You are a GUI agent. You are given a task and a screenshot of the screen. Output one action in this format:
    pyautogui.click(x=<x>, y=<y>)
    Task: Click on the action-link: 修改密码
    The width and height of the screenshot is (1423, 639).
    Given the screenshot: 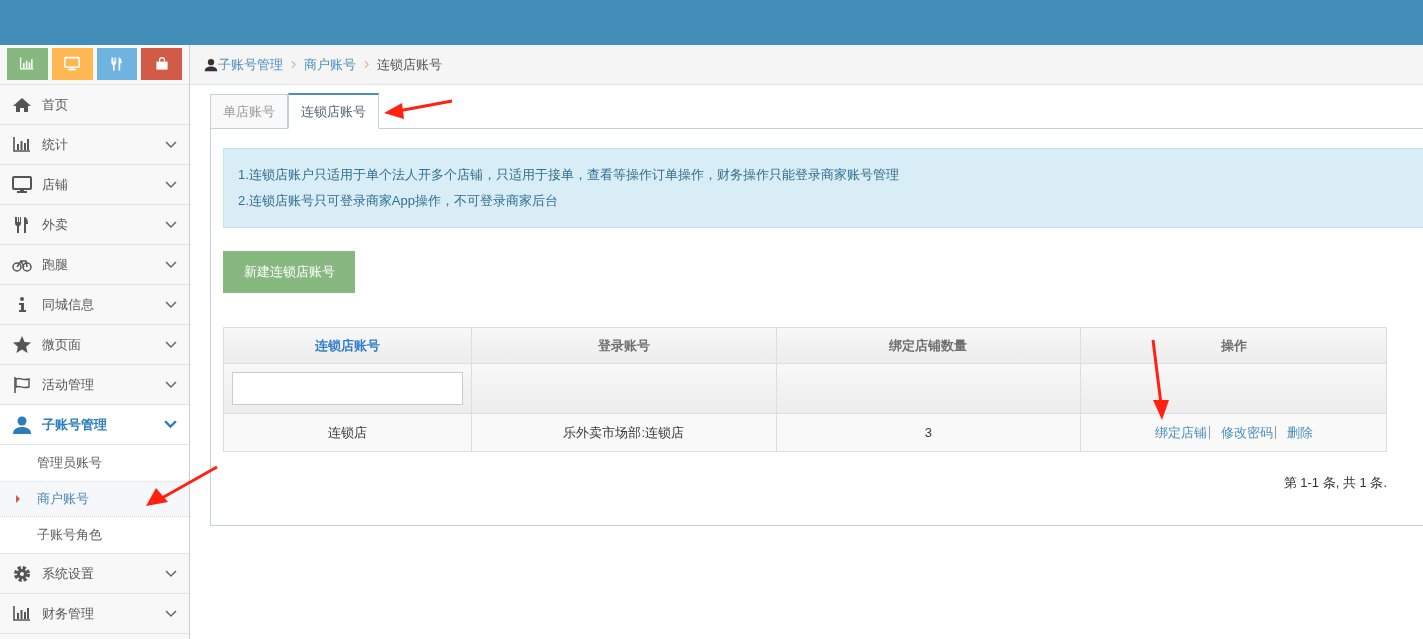 What is the action you would take?
    pyautogui.click(x=1246, y=432)
    